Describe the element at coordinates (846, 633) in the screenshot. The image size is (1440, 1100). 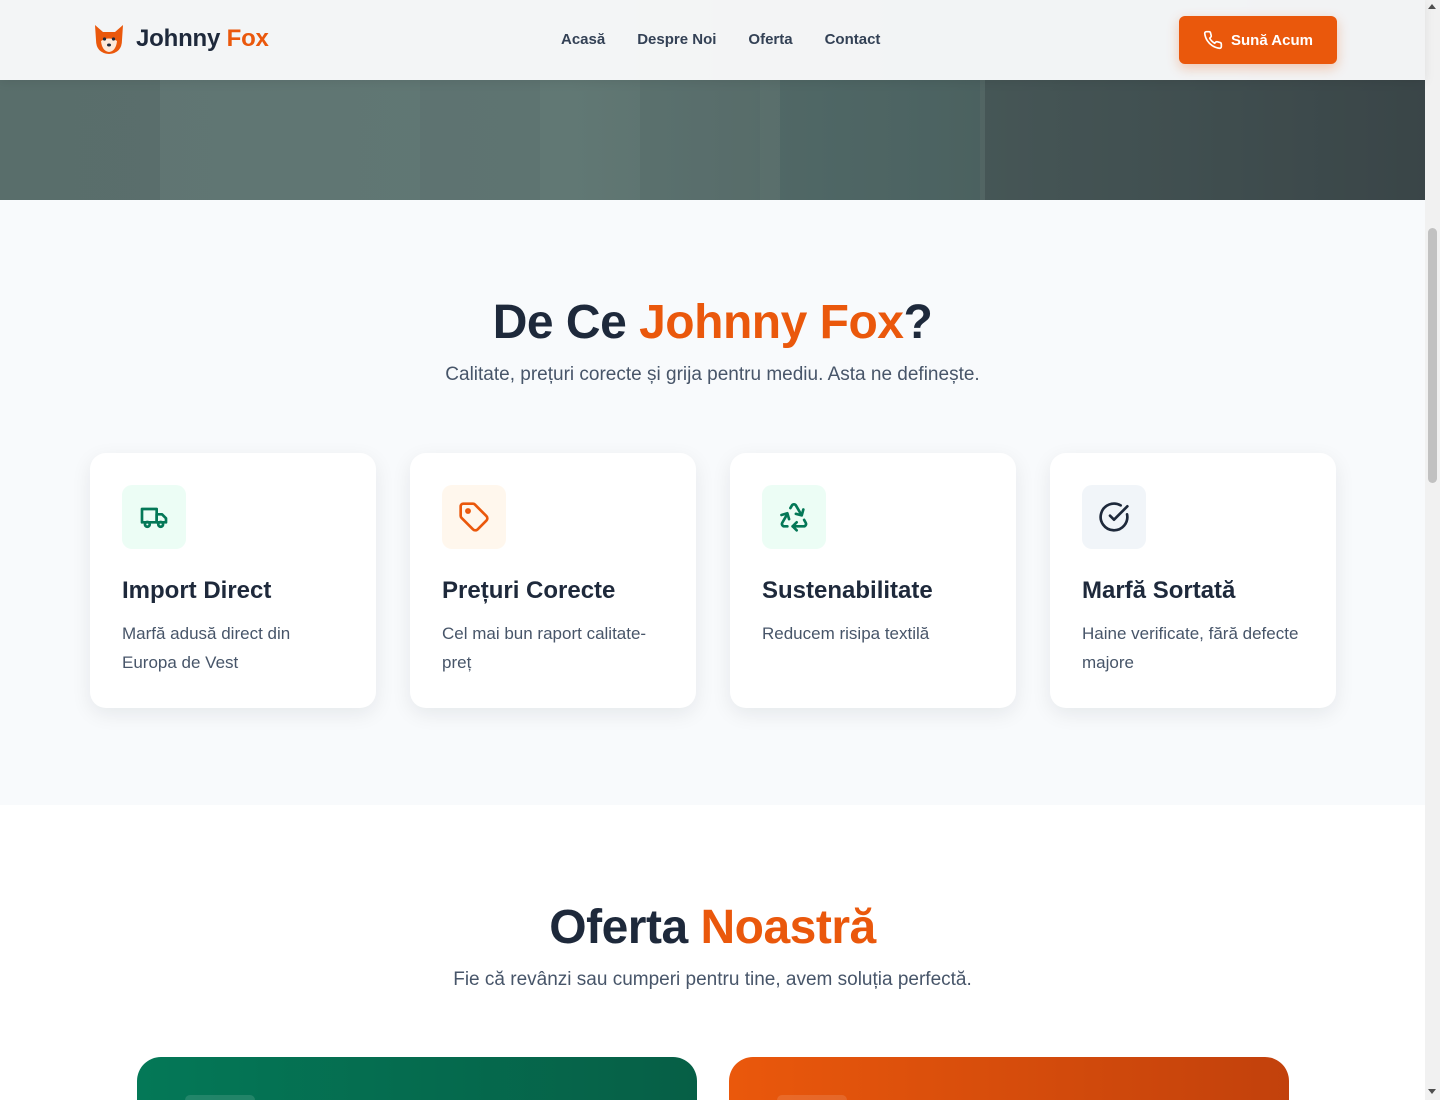
I see `feature-text: Reducem risipa textilă` at that location.